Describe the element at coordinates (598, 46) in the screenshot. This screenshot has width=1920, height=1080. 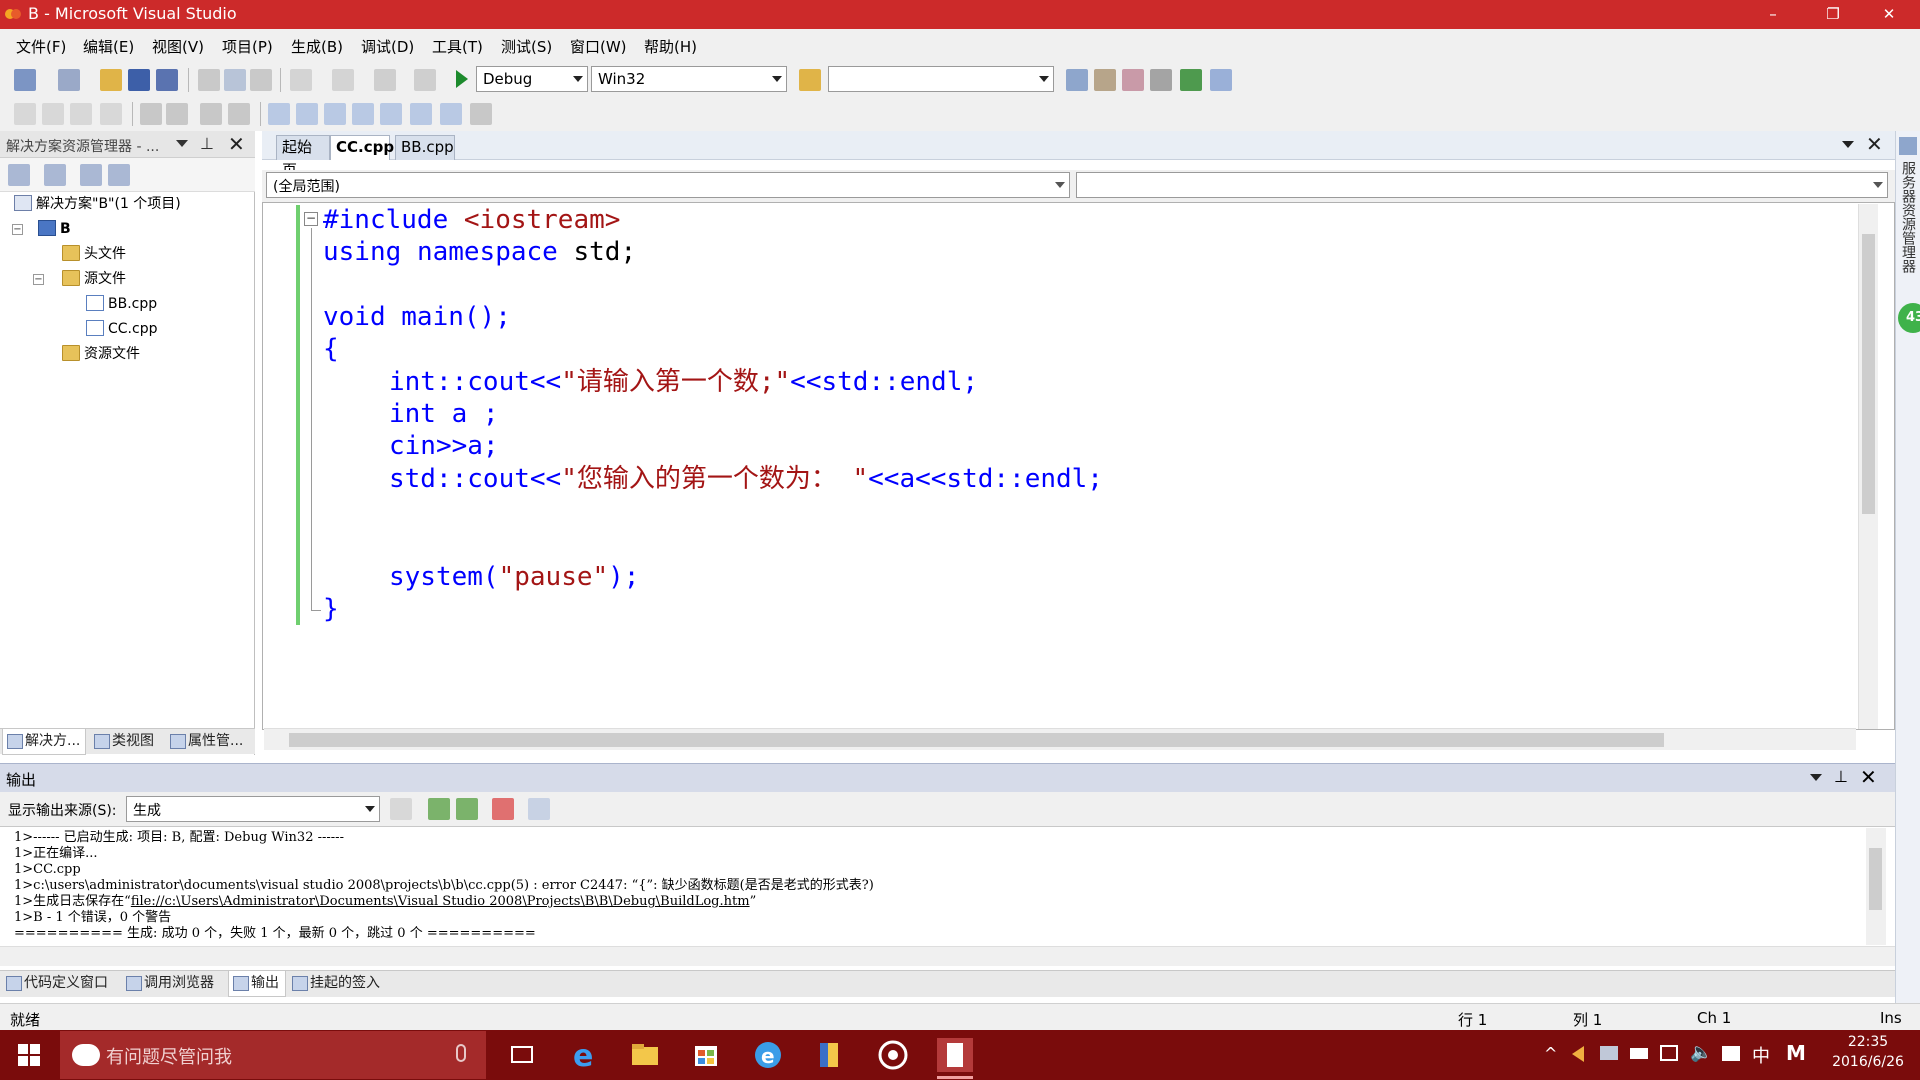
I see `menu-window: 窗口(W)` at that location.